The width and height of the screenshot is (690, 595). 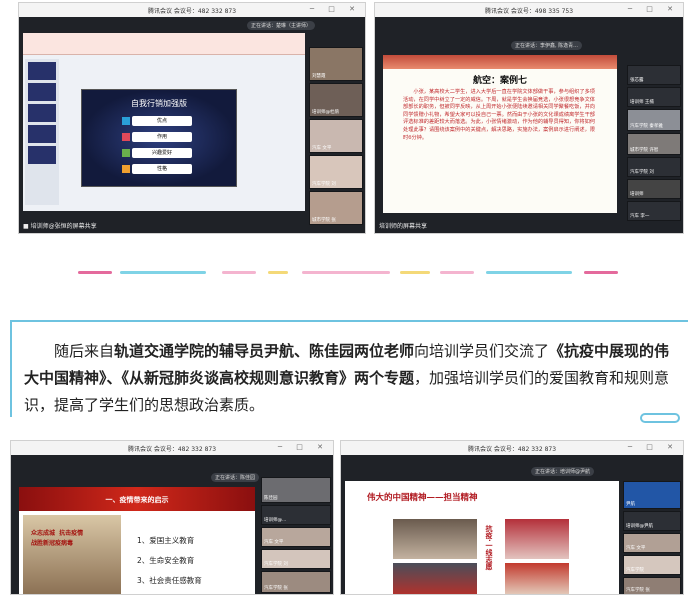 I want to click on corner-ornament-icon, so click(x=660, y=418).